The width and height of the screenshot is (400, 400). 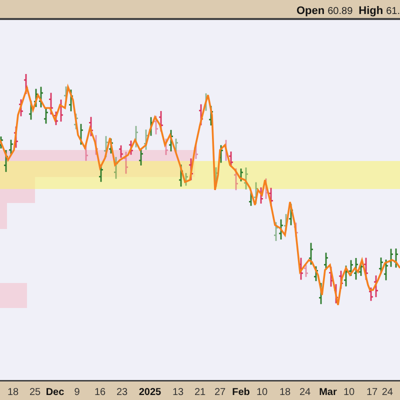 I want to click on volume-profile-bar, so click(x=13, y=295).